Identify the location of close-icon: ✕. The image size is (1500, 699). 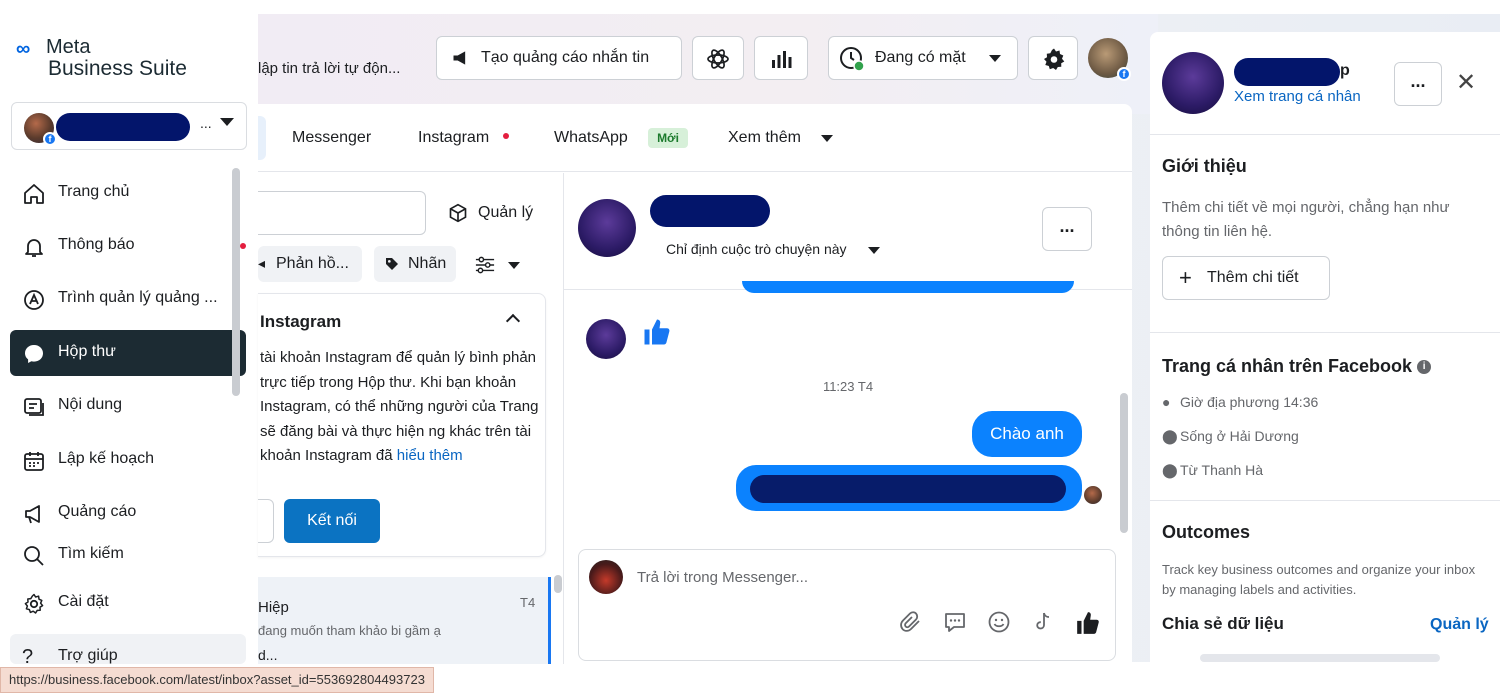
(1466, 82).